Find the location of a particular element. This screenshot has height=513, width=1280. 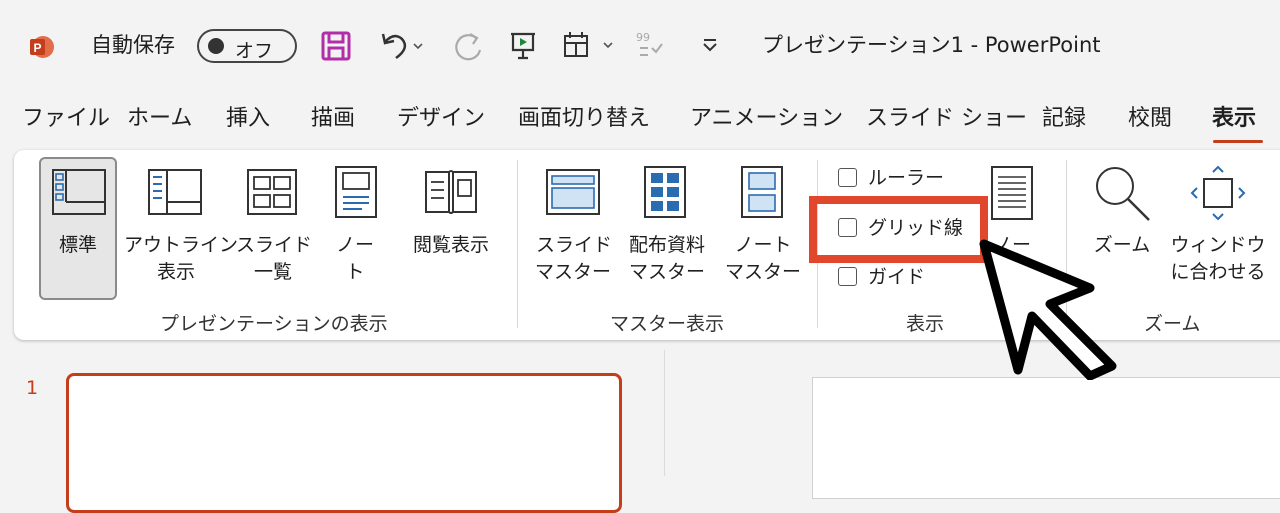

tab-animations: アニメーション is located at coordinates (766, 119).